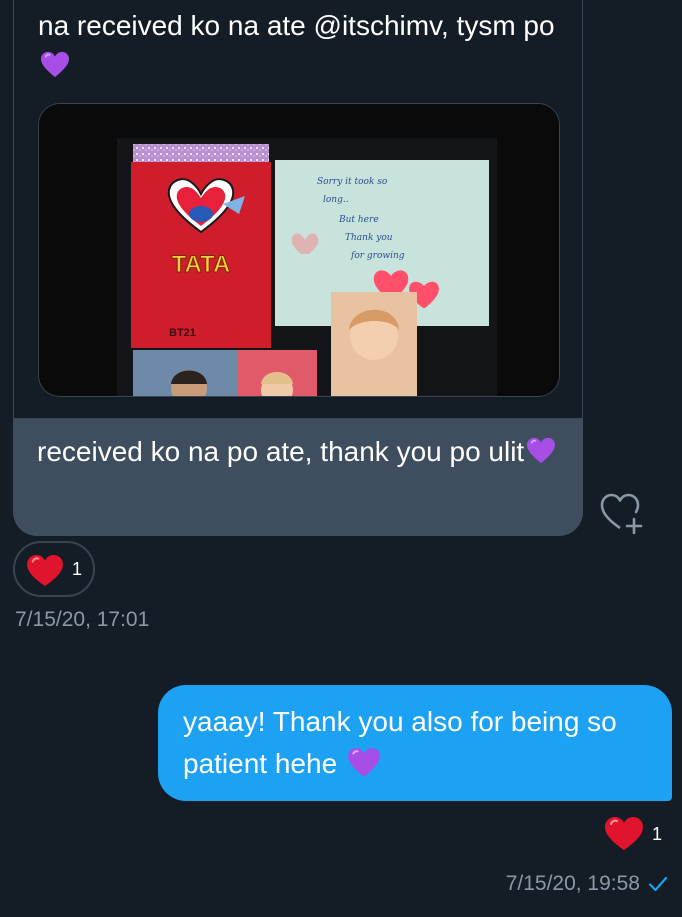  I want to click on quoted-tweet-body: na received ko na ate @itschimv, tysm po, so click(296, 25).